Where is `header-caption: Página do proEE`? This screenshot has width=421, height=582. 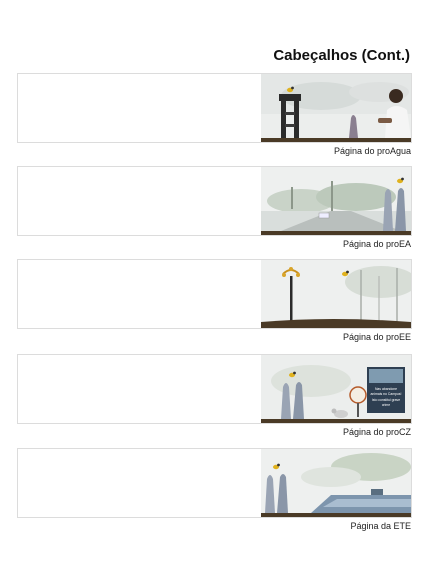 header-caption: Página do proEE is located at coordinates (376, 337).